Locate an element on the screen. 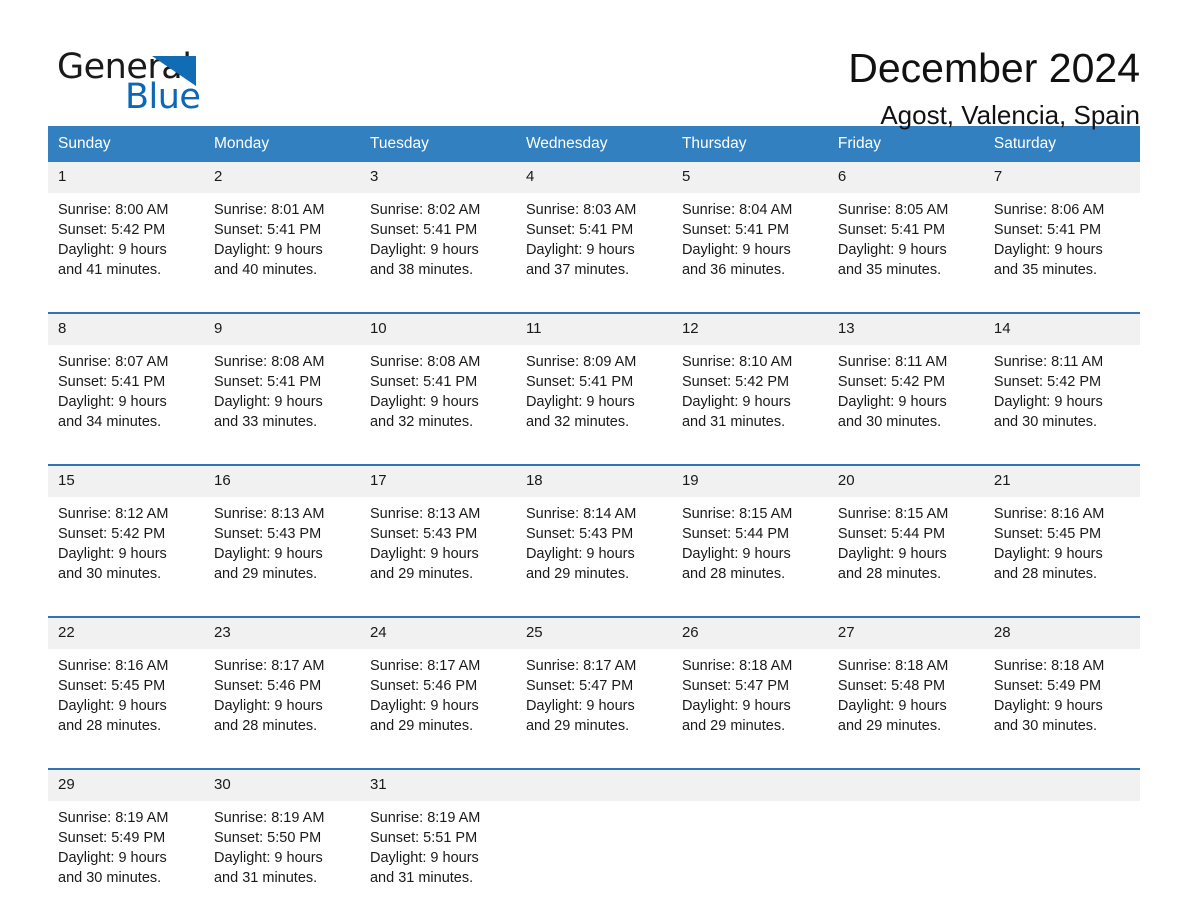 The image size is (1188, 919). sunset-text: Sunset: 5:41 PM is located at coordinates (579, 382).